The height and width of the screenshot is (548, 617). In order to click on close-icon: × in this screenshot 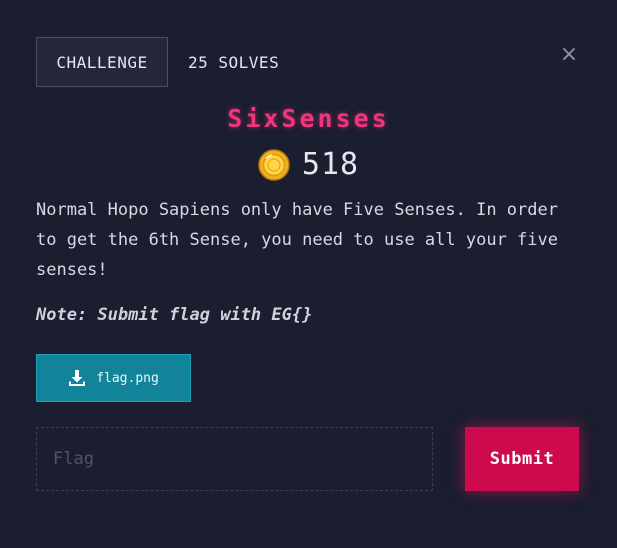, I will do `click(569, 54)`.